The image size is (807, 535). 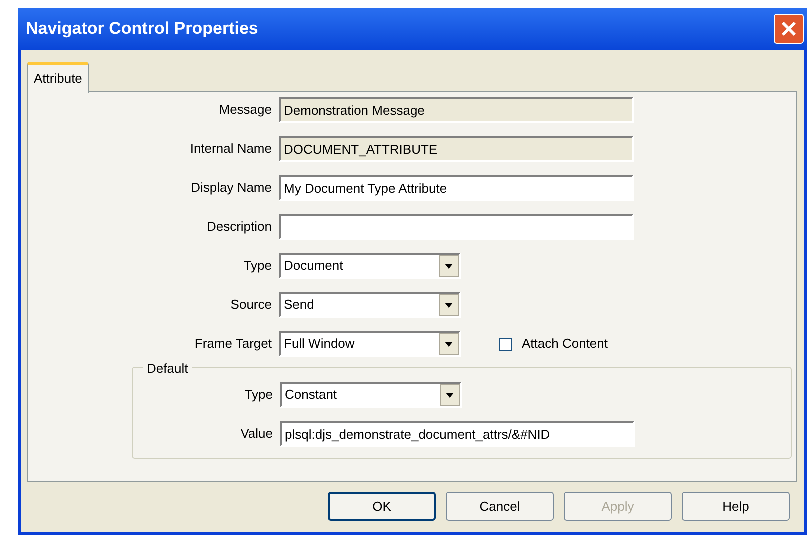 I want to click on checkbox, so click(x=505, y=344).